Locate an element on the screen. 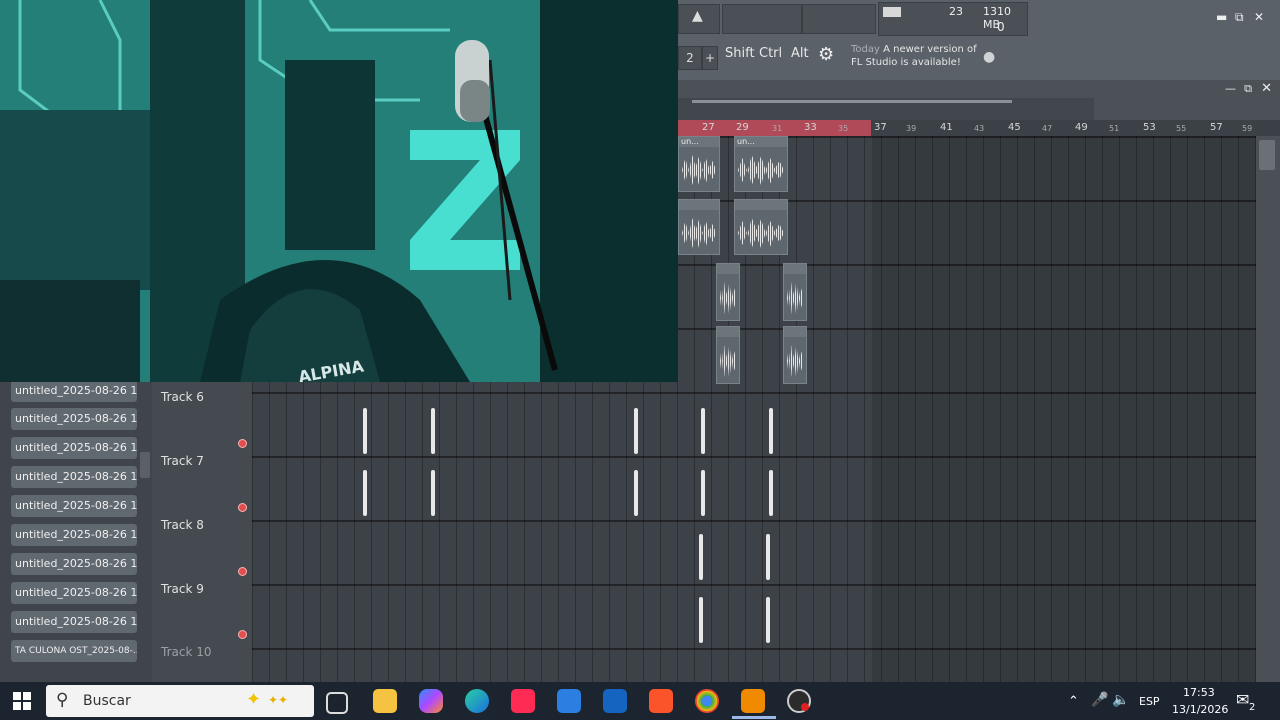 This screenshot has height=720, width=1280. outlook-icon is located at coordinates (615, 701).